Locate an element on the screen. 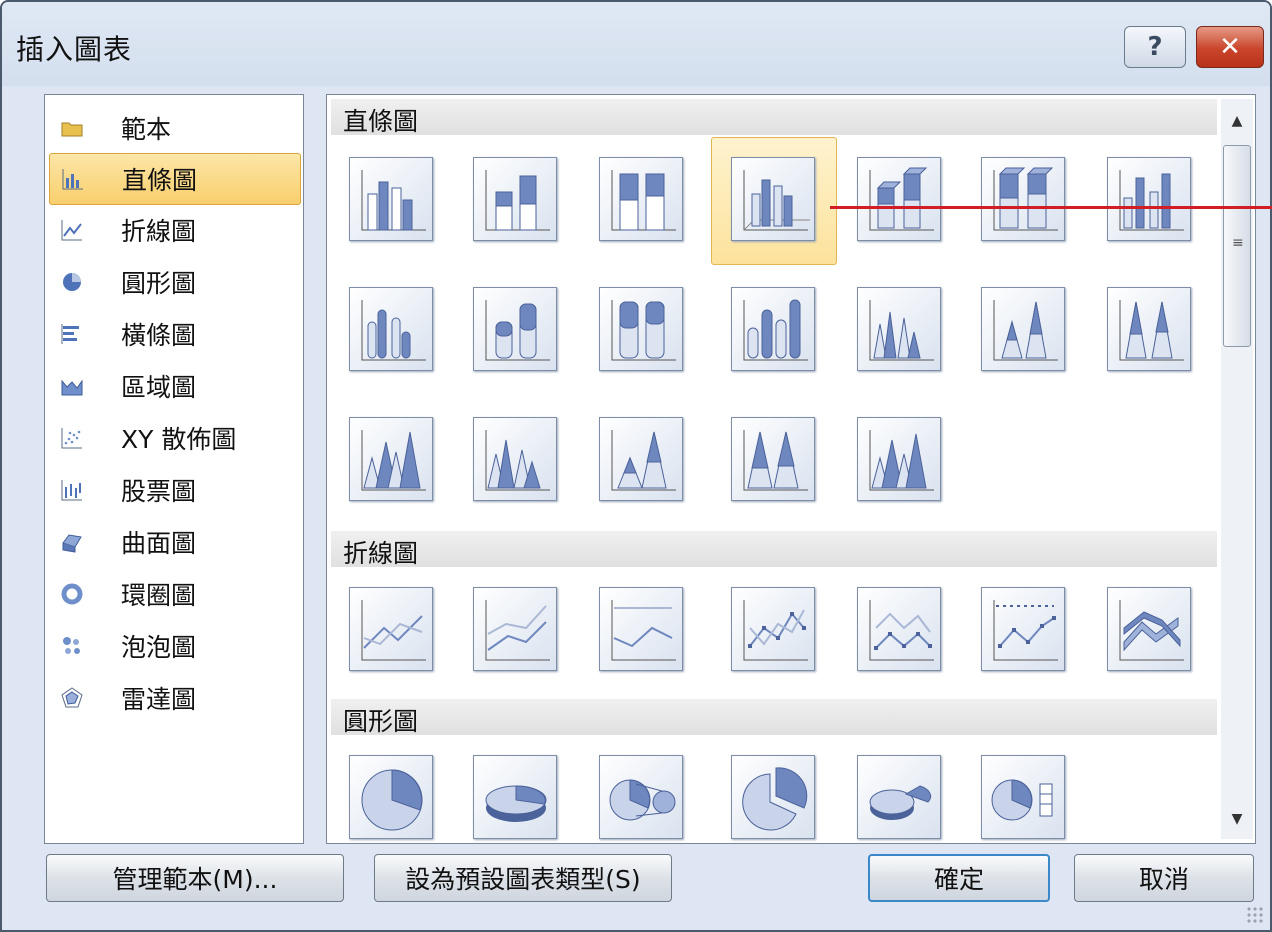 This screenshot has height=932, width=1272. set-as-default-chart-button: 設為預設圖表類型(S) is located at coordinates (523, 878).